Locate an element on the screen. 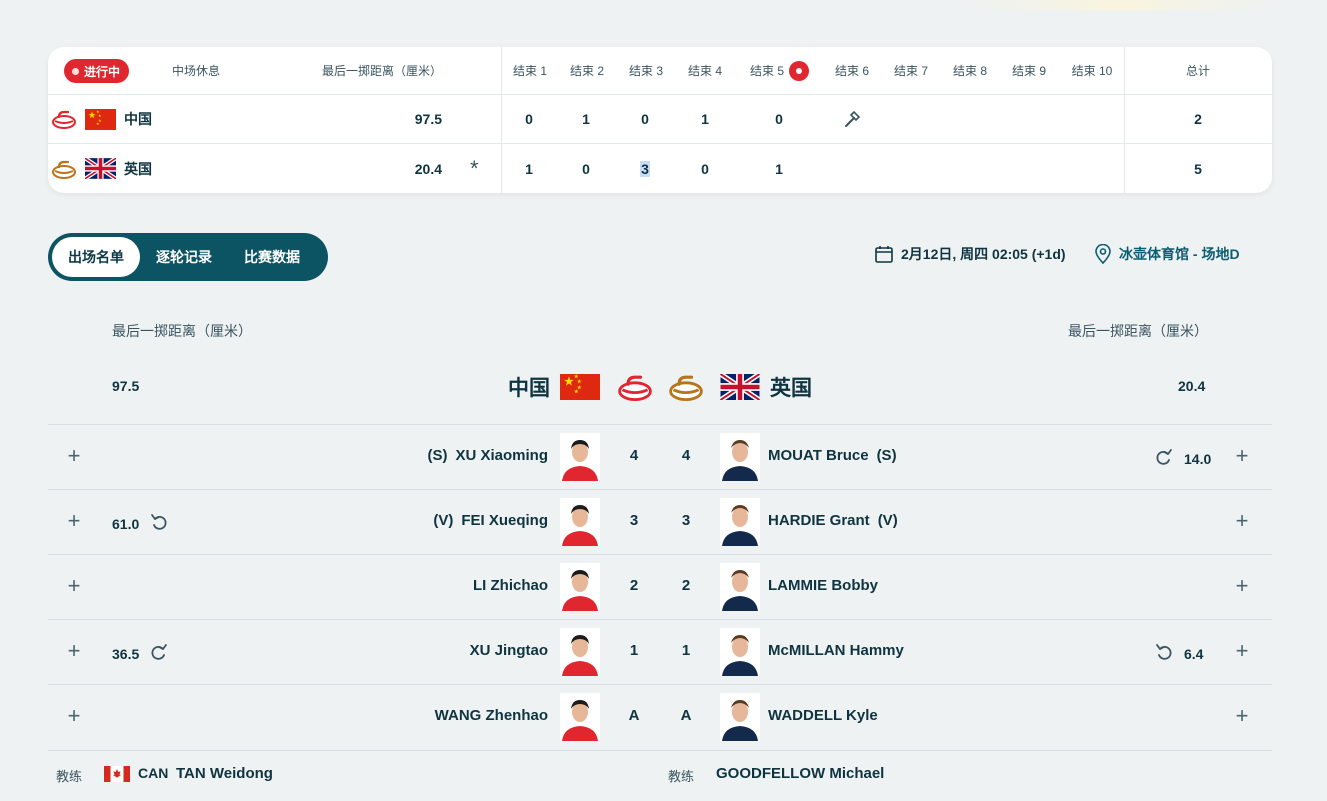 The width and height of the screenshot is (1327, 801). left-player-name: LI Zhichao is located at coordinates (510, 585).